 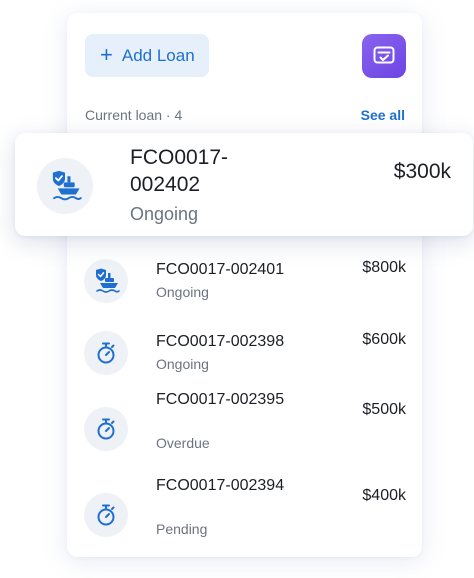 I want to click on loan-id: FCO0017-002395, so click(x=220, y=399).